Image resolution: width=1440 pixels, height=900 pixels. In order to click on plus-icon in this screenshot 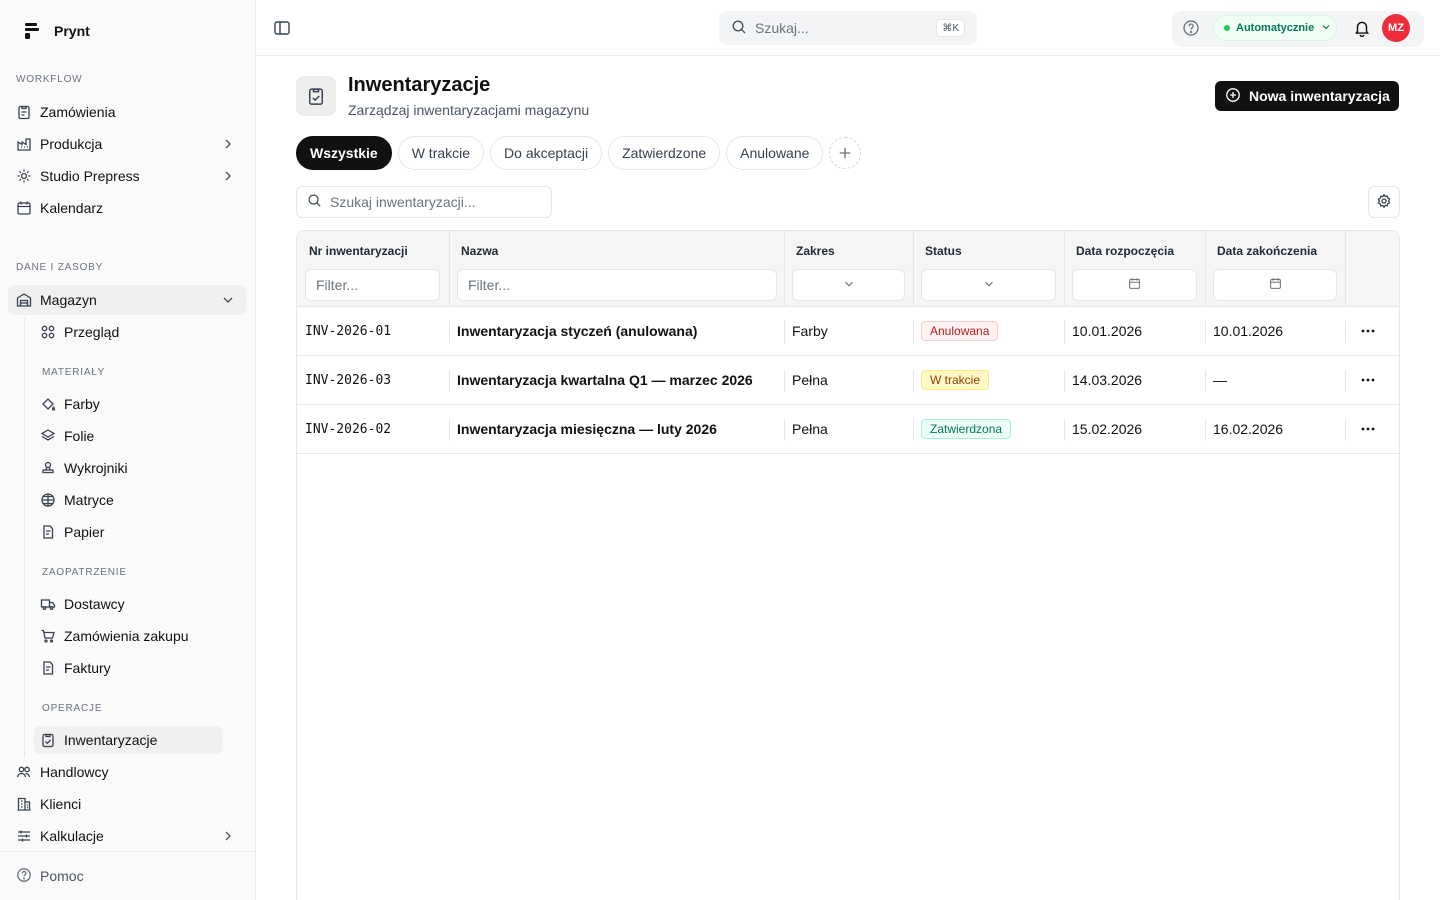, I will do `click(845, 153)`.